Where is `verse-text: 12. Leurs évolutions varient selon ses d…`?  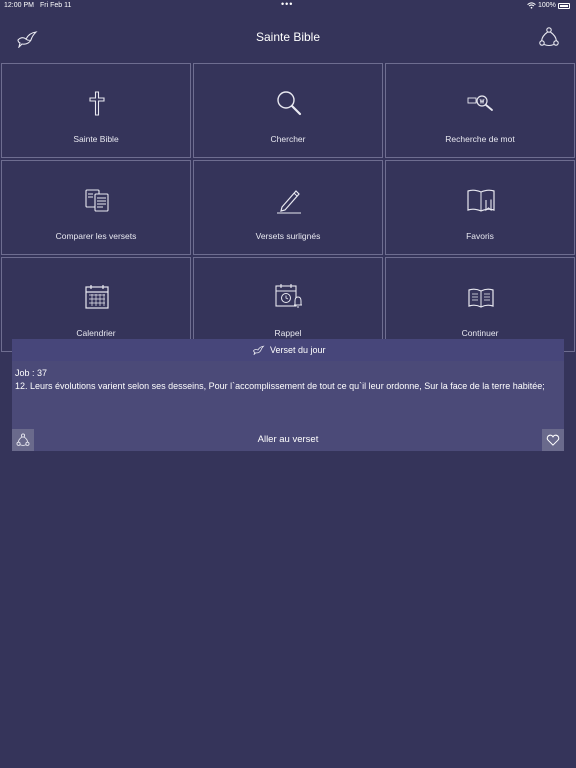 verse-text: 12. Leurs évolutions varient selon ses d… is located at coordinates (280, 386).